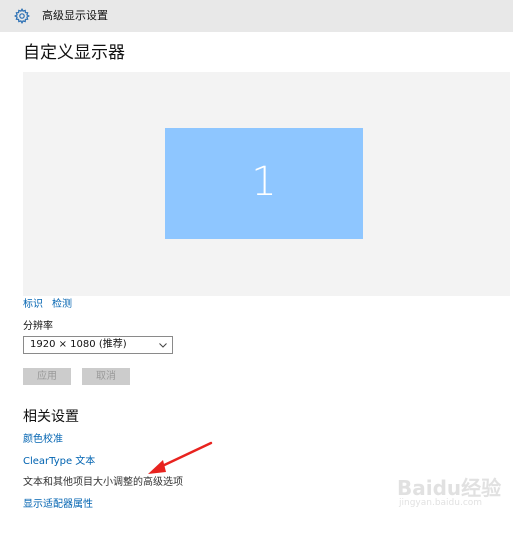 The height and width of the screenshot is (536, 513). I want to click on monitor-number: 1, so click(264, 182).